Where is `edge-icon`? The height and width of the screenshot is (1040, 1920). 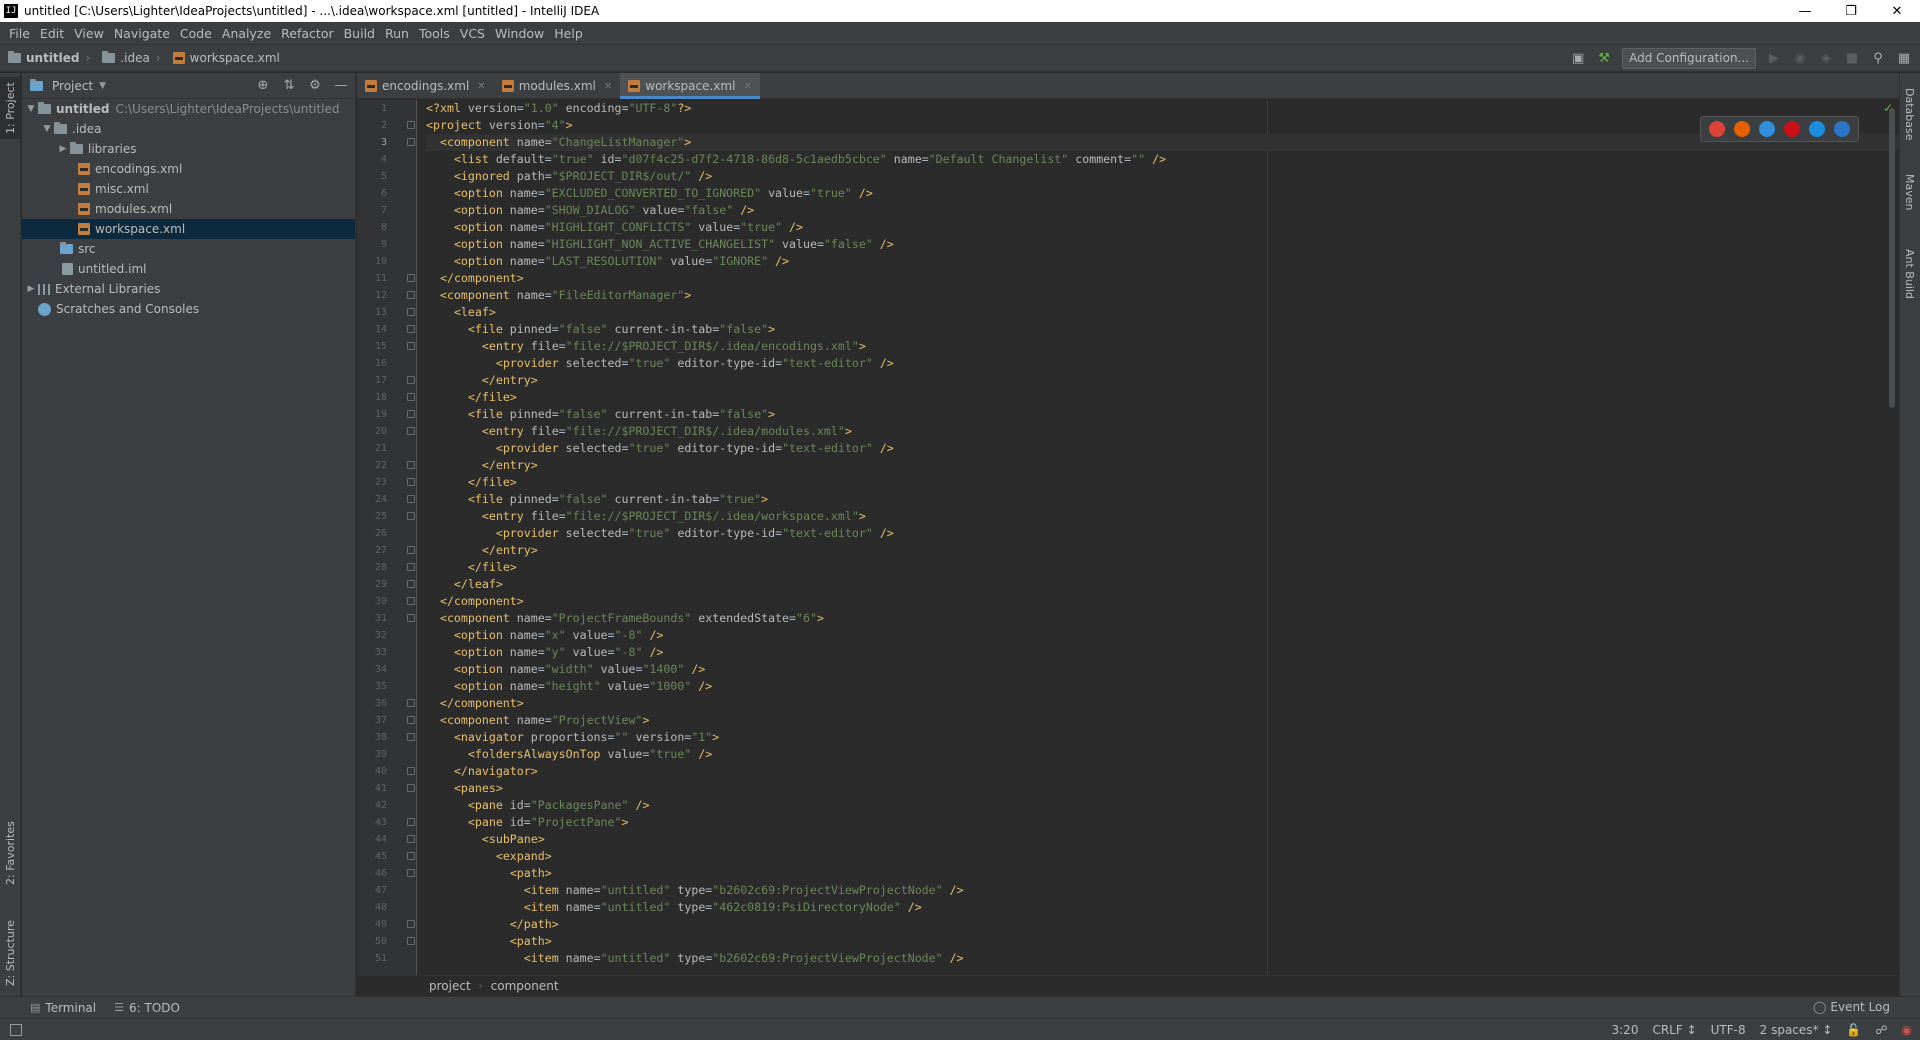
edge-icon is located at coordinates (1842, 129).